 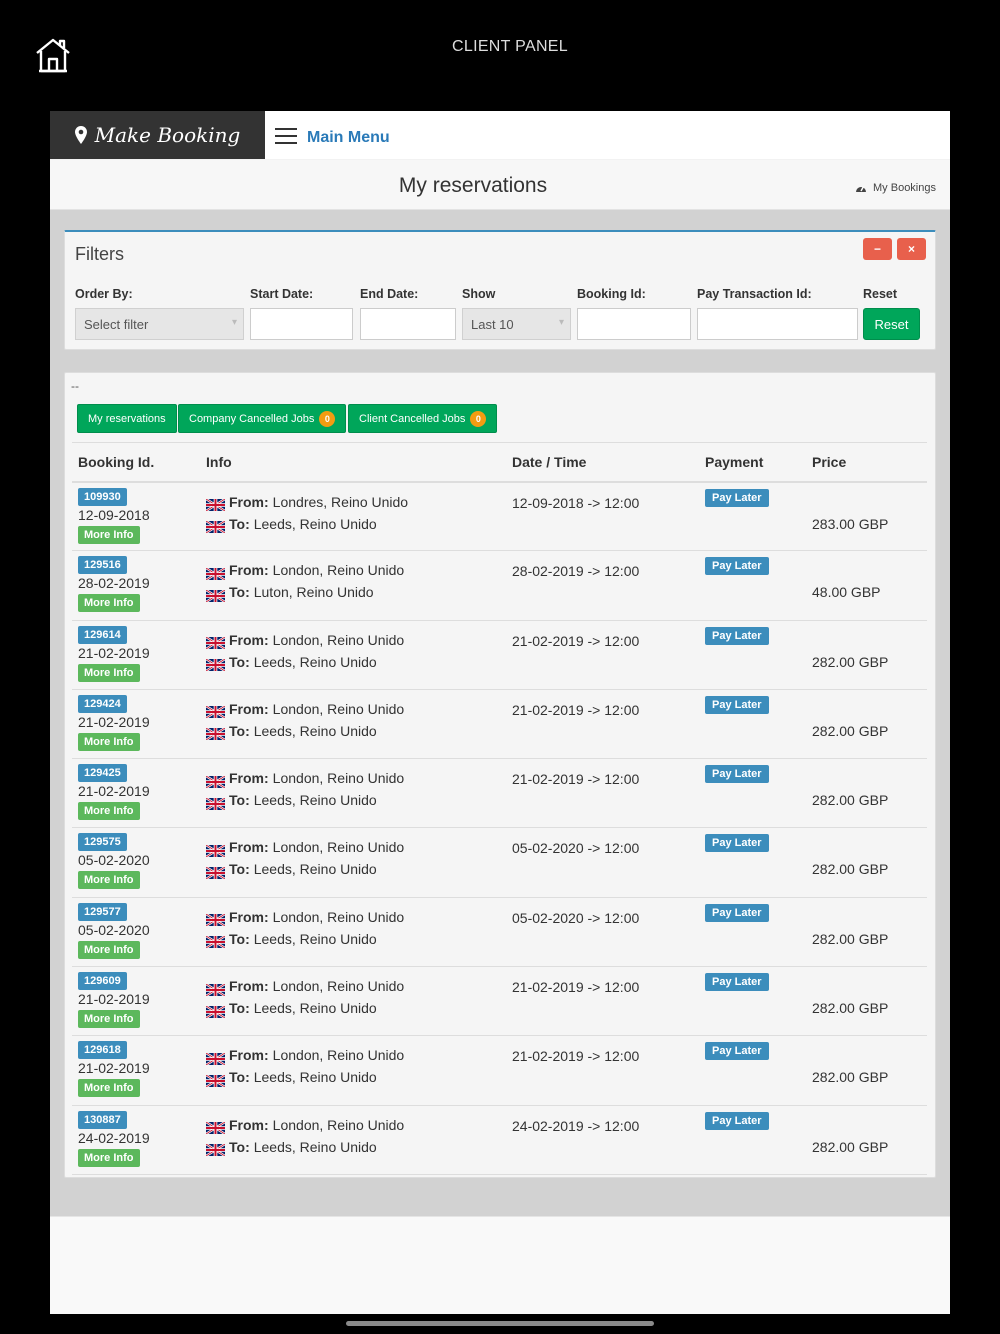 What do you see at coordinates (136, 655) in the screenshot?
I see `booking-cell: 129614 21-02-2019 More Info` at bounding box center [136, 655].